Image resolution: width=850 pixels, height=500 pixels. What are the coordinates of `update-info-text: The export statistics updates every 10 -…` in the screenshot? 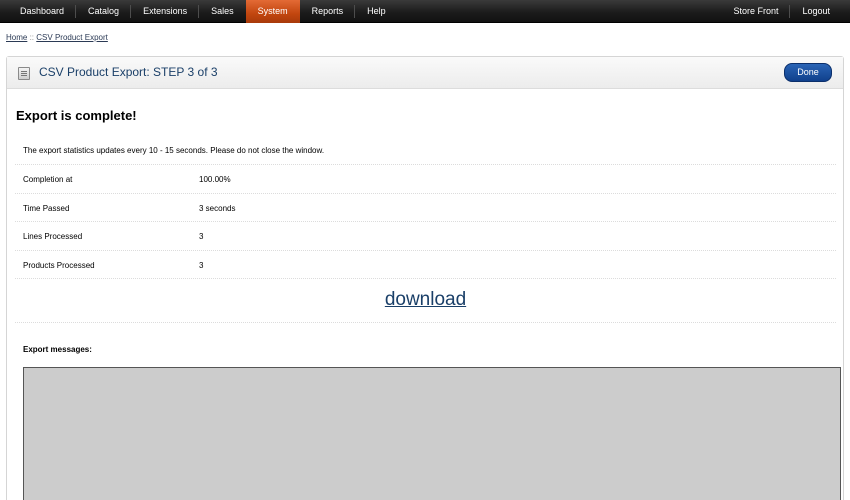 It's located at (174, 150).